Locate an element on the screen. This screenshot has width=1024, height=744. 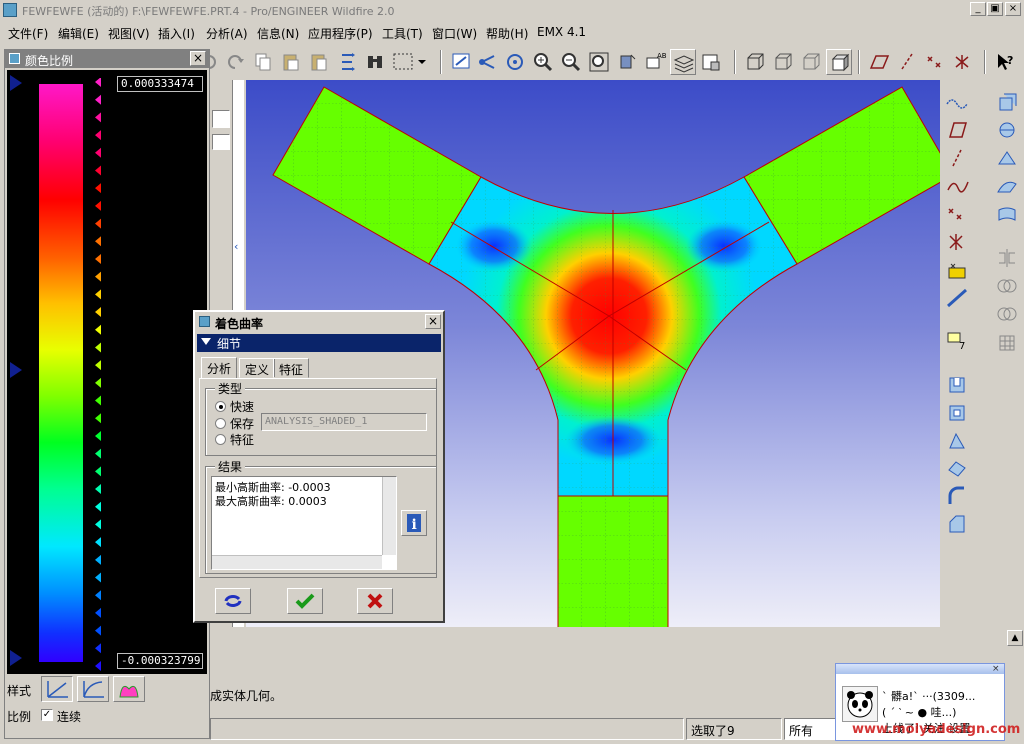
datum-axes-icon is located at coordinates (907, 62).